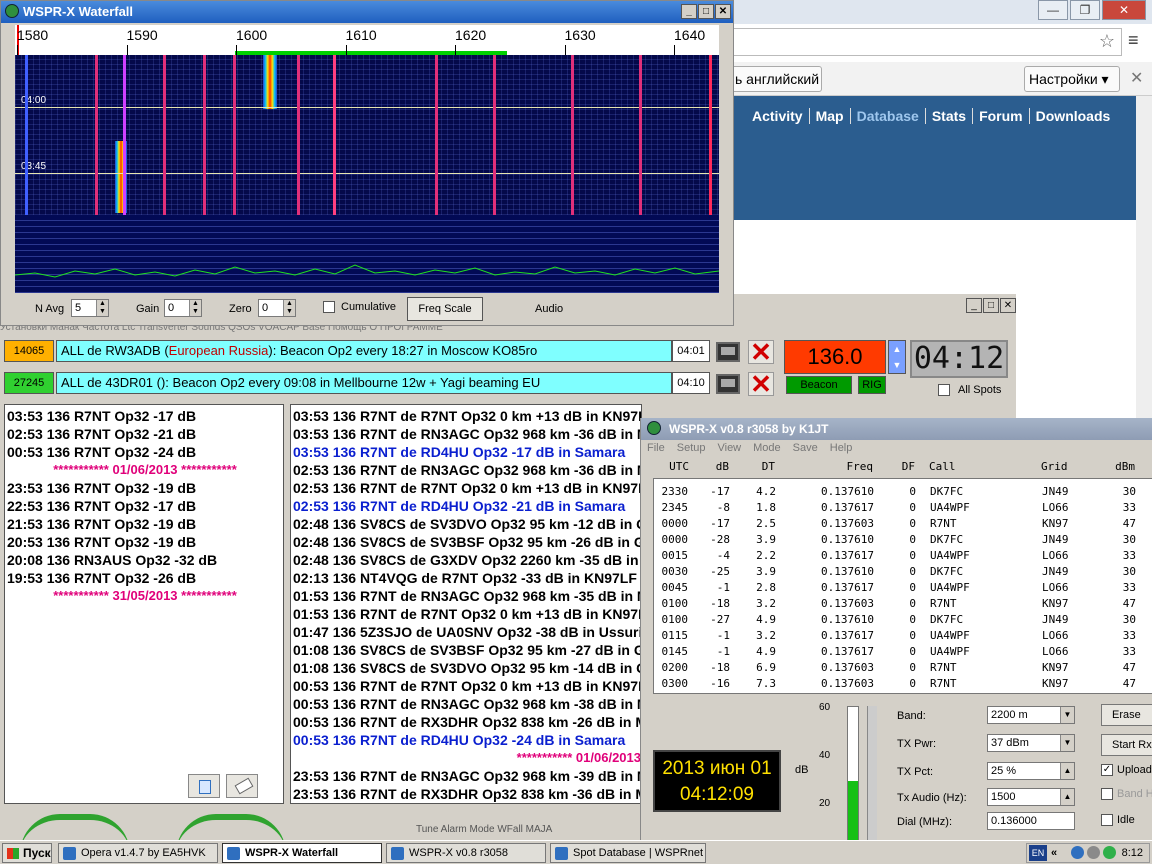 The width and height of the screenshot is (1152, 864). What do you see at coordinates (145, 470) in the screenshot?
I see `date-separator: *********** 01/06/2013 ***********` at bounding box center [145, 470].